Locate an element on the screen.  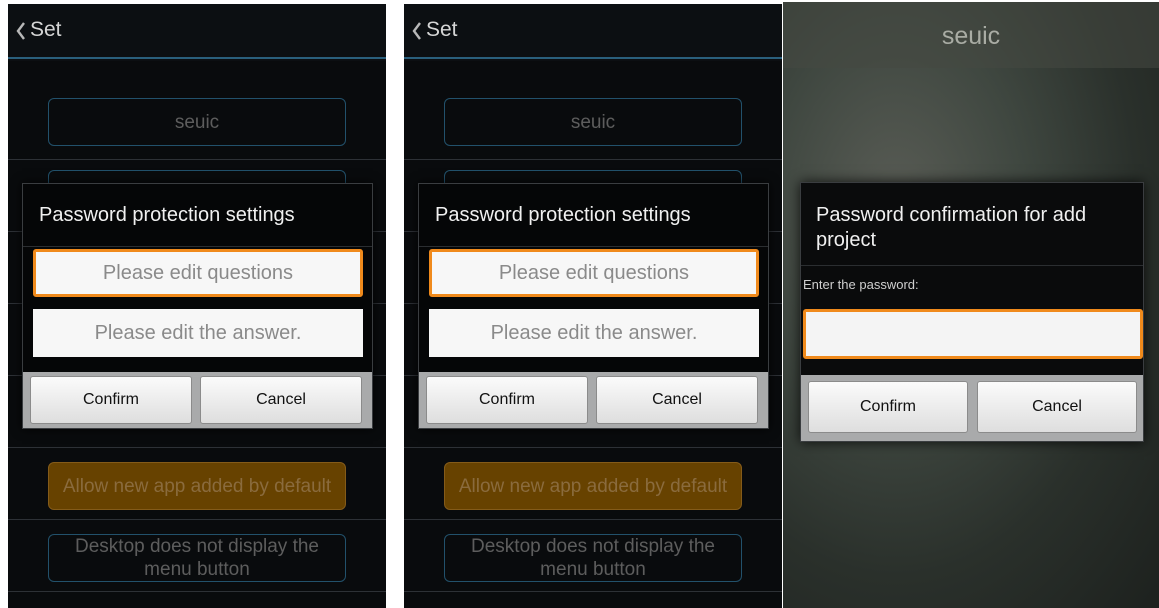
password-prompt-label: Enter the password: is located at coordinates (861, 284).